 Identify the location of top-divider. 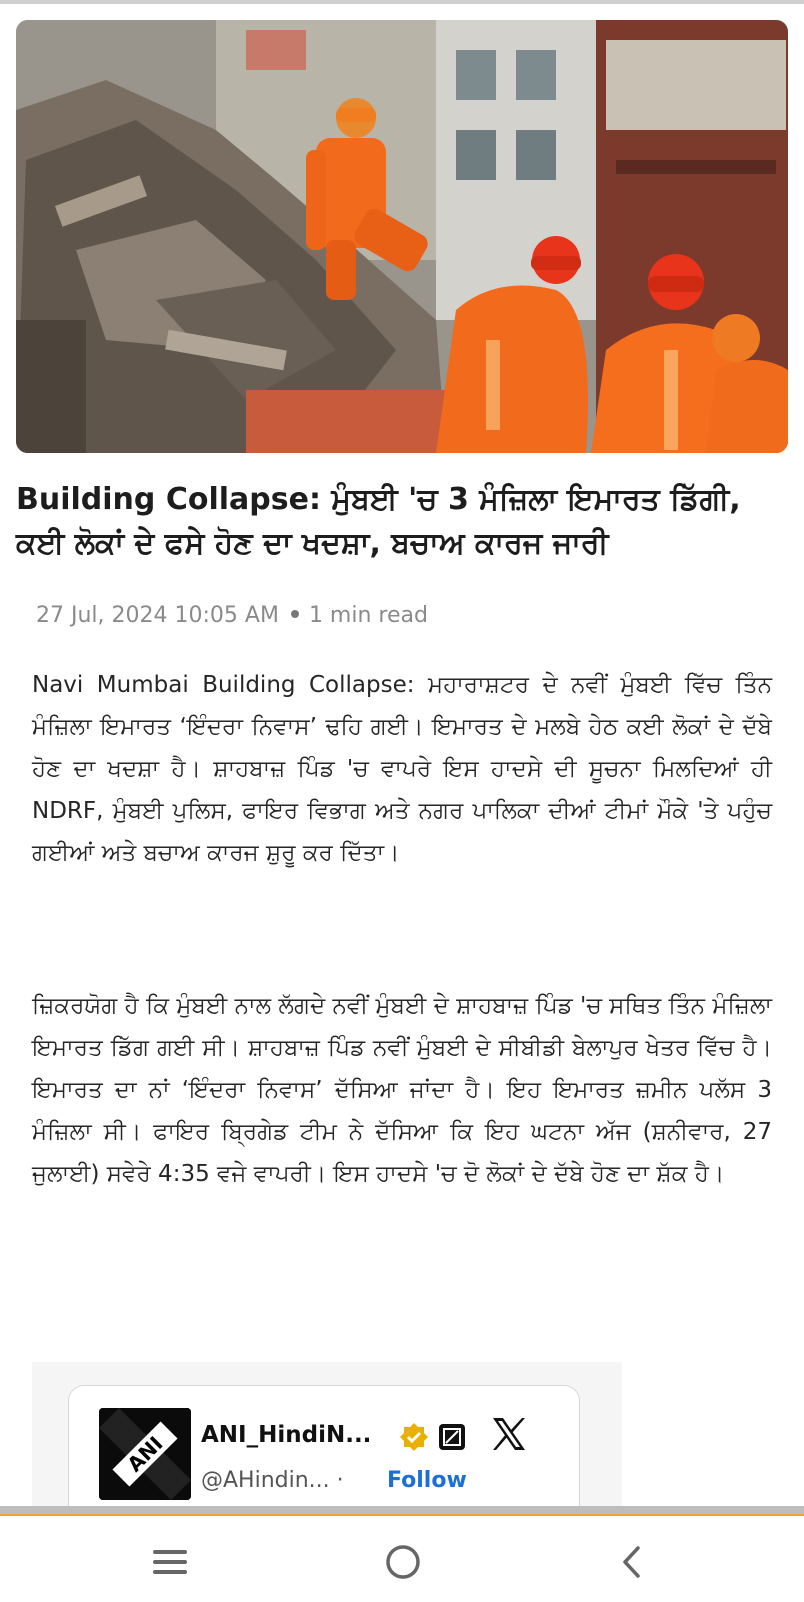
(402, 2).